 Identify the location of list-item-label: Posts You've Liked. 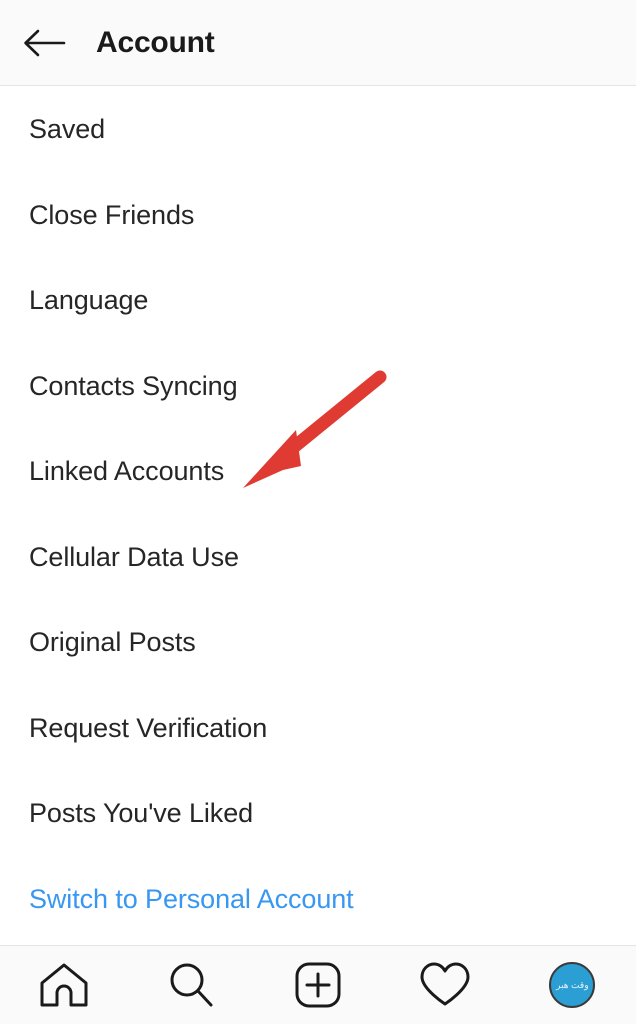
(141, 813).